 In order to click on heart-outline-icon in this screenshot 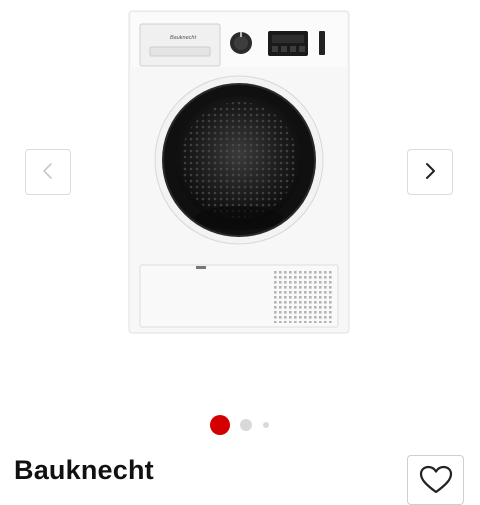, I will do `click(436, 480)`.